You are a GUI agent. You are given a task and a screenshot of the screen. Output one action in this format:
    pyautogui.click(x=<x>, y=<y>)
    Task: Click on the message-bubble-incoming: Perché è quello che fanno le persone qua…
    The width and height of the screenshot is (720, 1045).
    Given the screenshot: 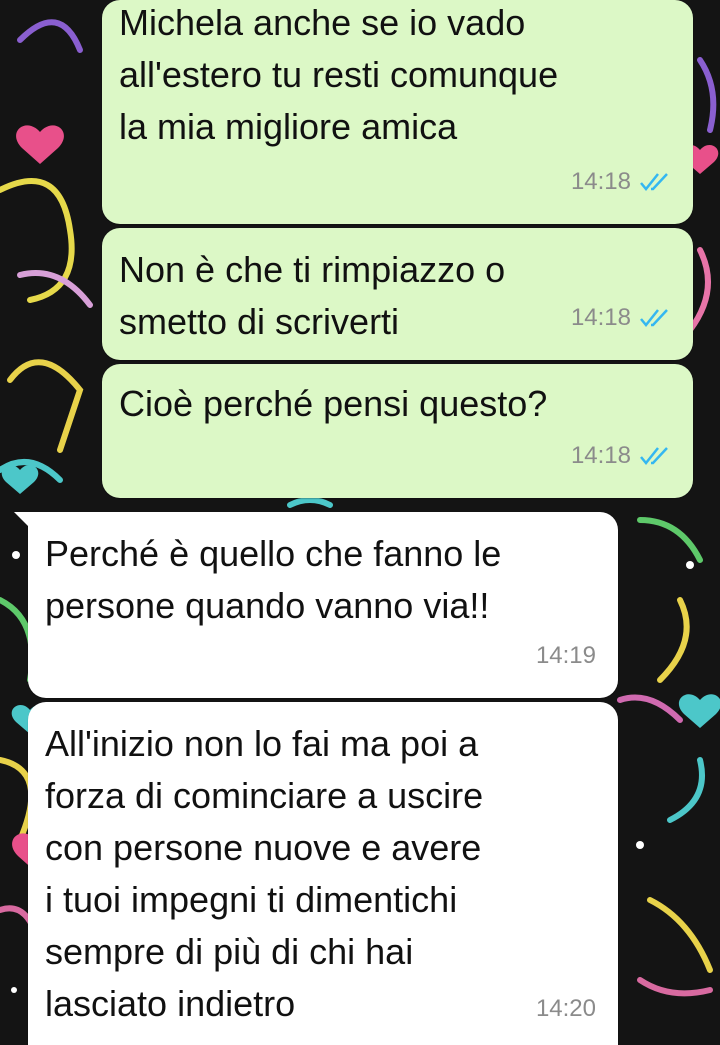 What is the action you would take?
    pyautogui.click(x=316, y=605)
    